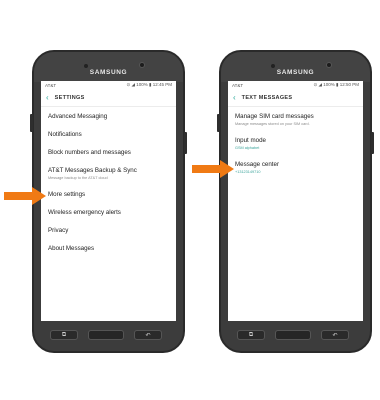 Image resolution: width=380 pixels, height=400 pixels. Describe the element at coordinates (67, 195) in the screenshot. I see `item-label: More settings` at that location.